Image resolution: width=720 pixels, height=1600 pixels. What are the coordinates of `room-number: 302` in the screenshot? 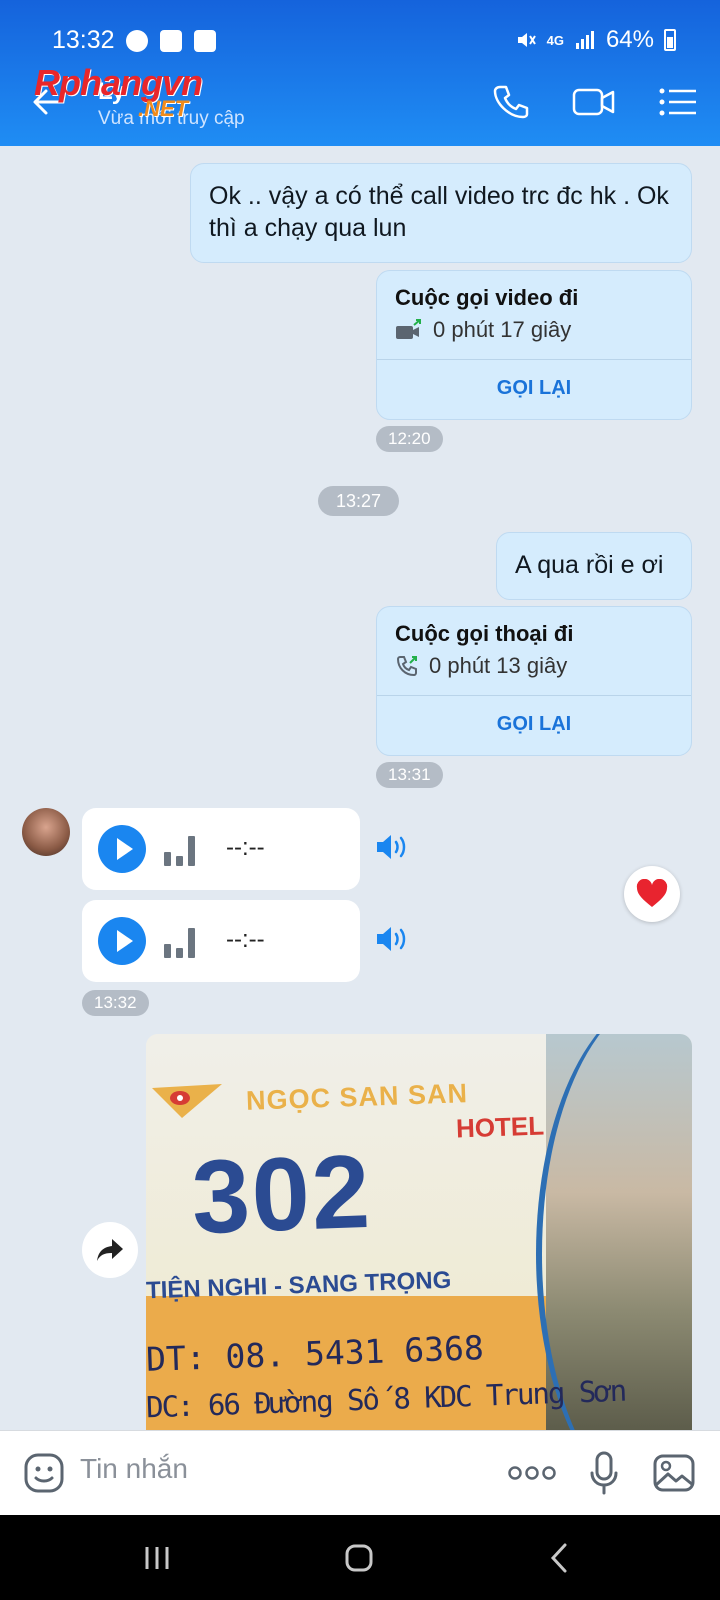 It's located at (282, 1195).